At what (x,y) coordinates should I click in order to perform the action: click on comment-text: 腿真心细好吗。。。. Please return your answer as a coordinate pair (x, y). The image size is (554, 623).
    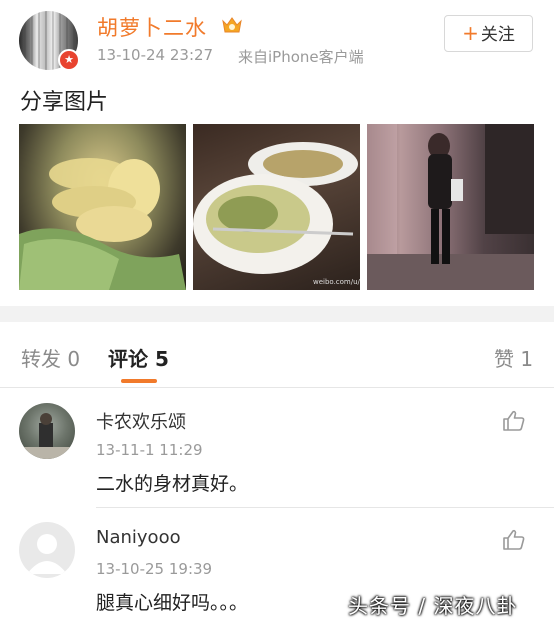
    Looking at the image, I should click on (172, 603).